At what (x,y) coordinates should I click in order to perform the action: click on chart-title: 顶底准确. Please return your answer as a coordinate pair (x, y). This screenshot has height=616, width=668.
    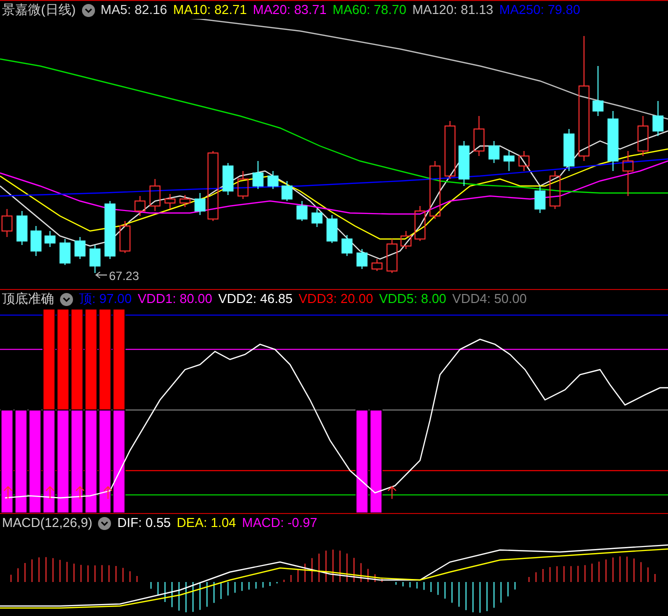
    Looking at the image, I should click on (28, 299).